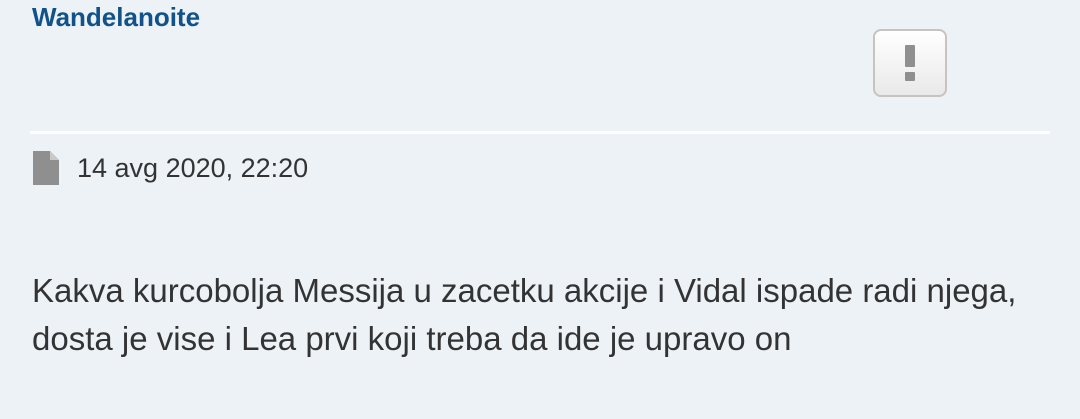 The height and width of the screenshot is (419, 1080). I want to click on exclamation-icon, so click(910, 63).